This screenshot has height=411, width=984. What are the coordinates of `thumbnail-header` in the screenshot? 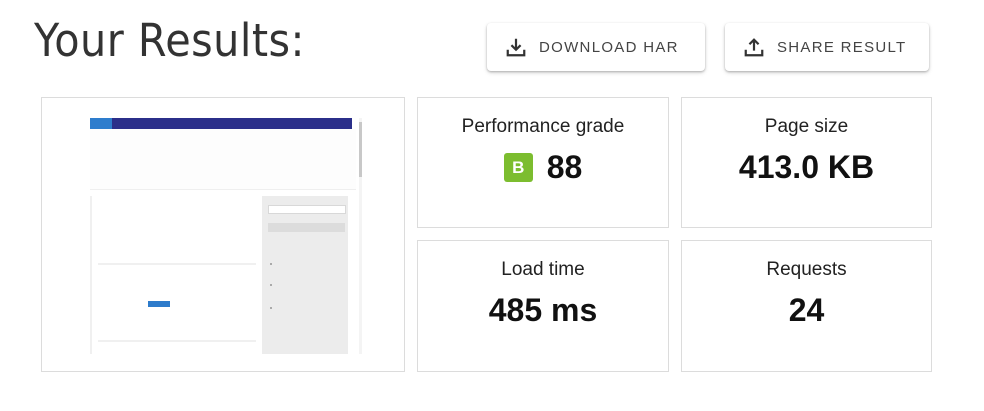 It's located at (223, 159).